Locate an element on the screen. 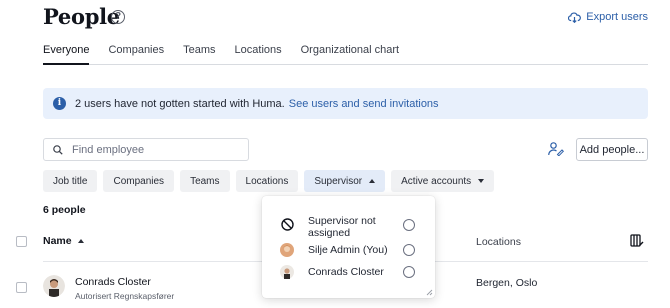  page-title: People is located at coordinates (81, 16).